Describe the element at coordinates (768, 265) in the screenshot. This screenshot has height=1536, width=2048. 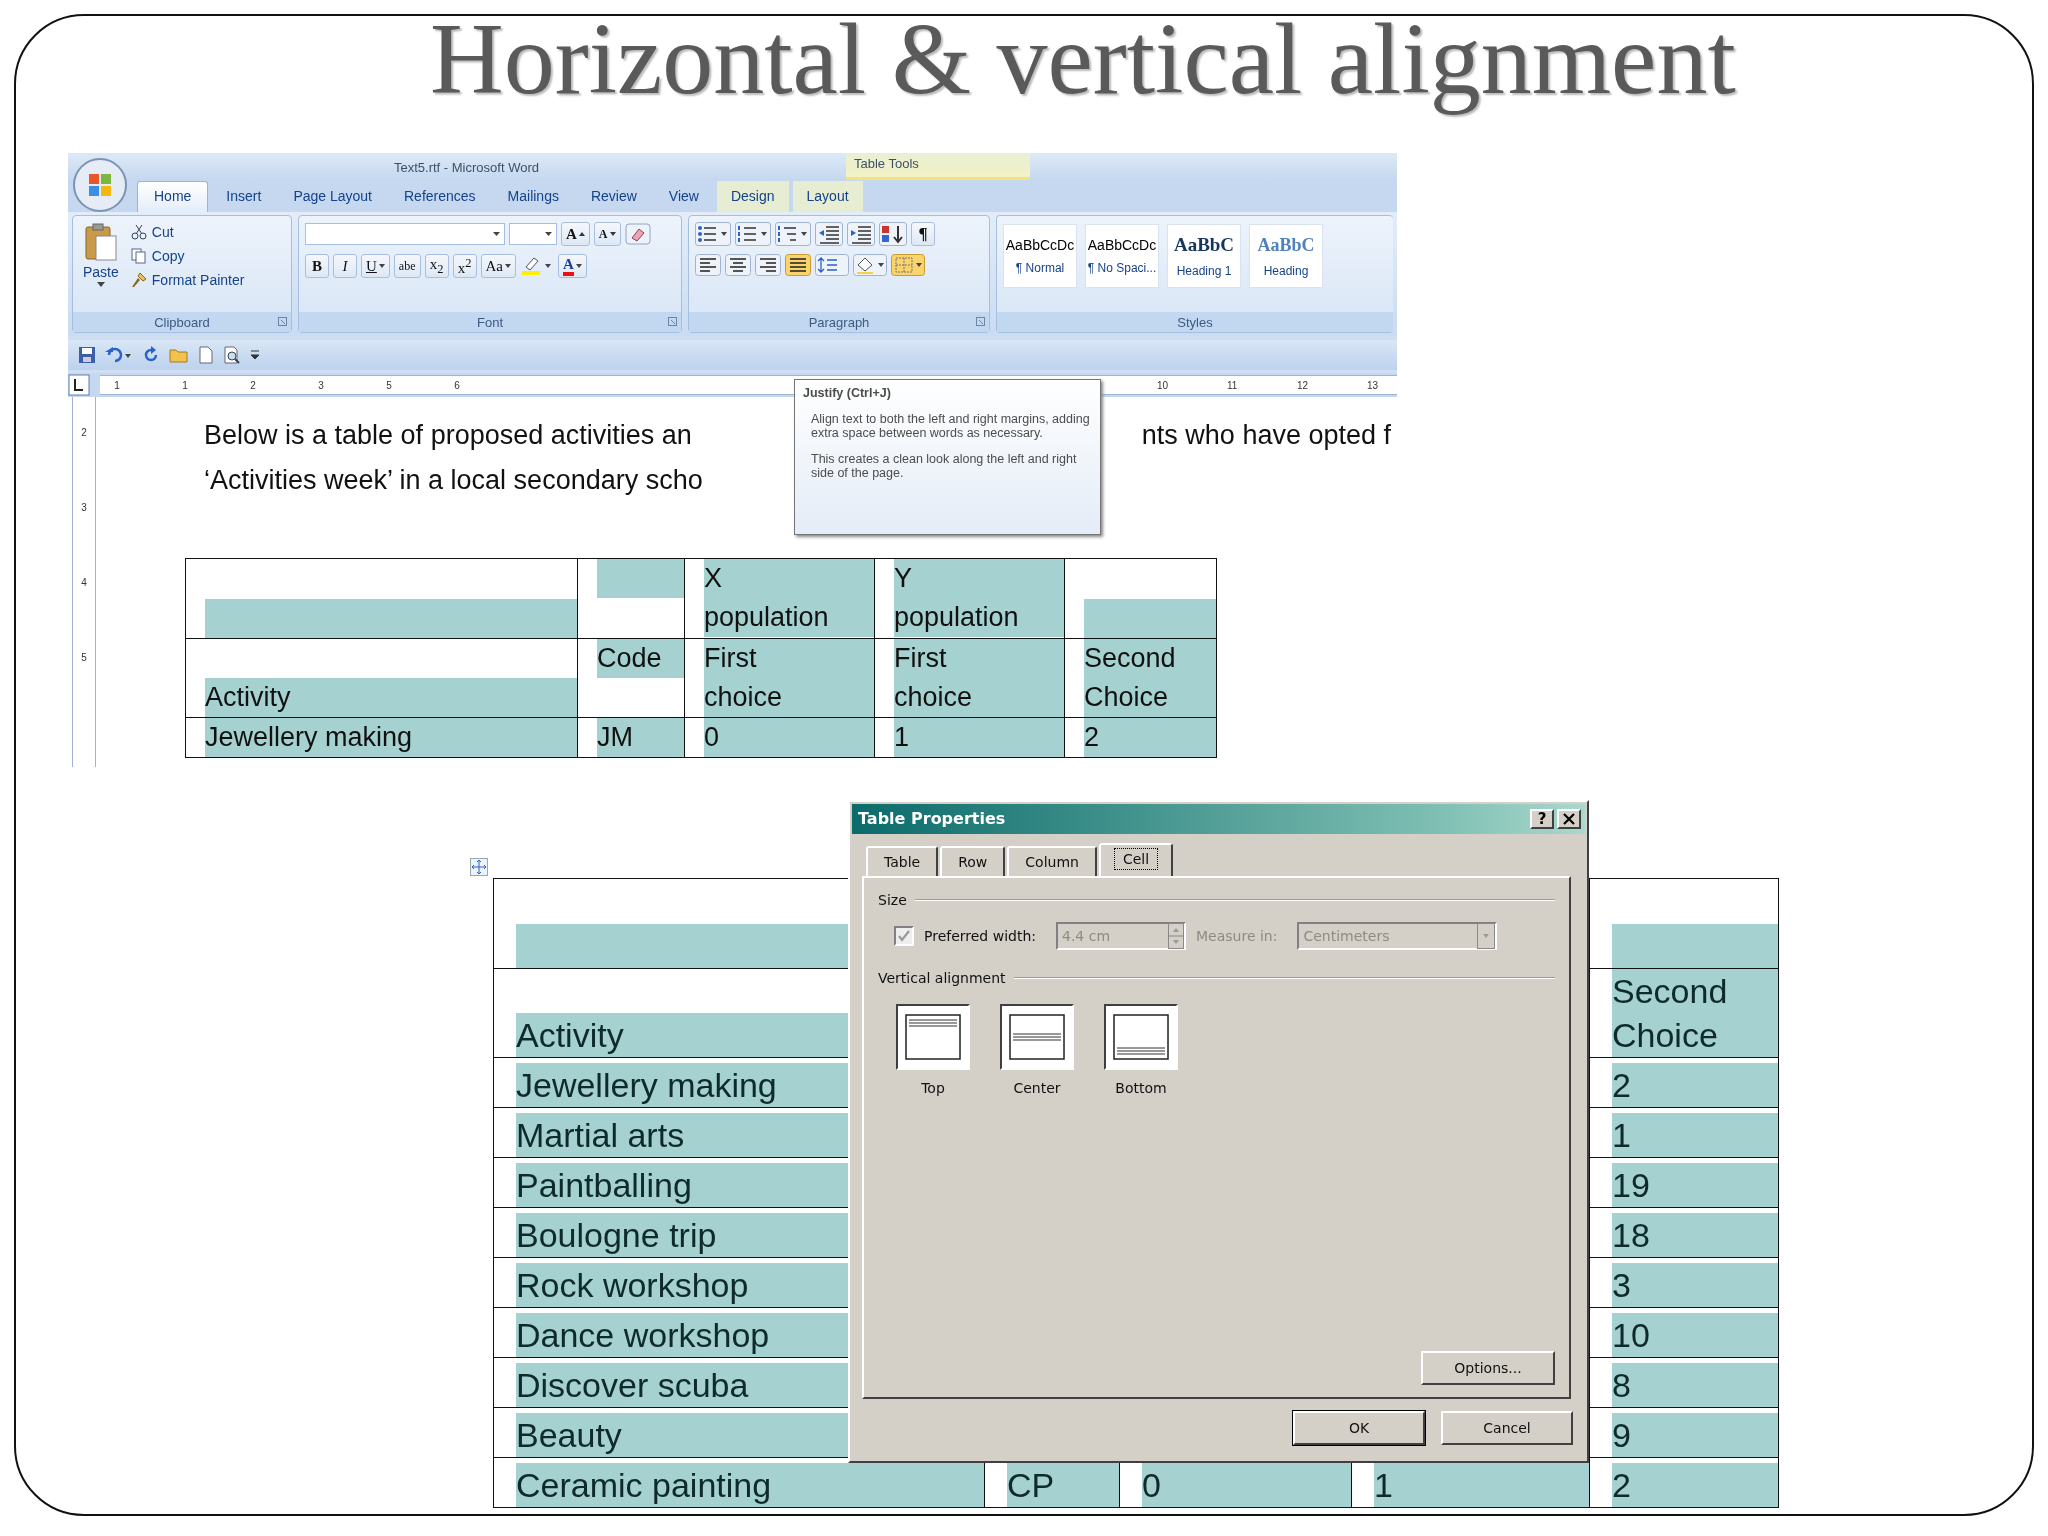
I see `align-right-icon` at that location.